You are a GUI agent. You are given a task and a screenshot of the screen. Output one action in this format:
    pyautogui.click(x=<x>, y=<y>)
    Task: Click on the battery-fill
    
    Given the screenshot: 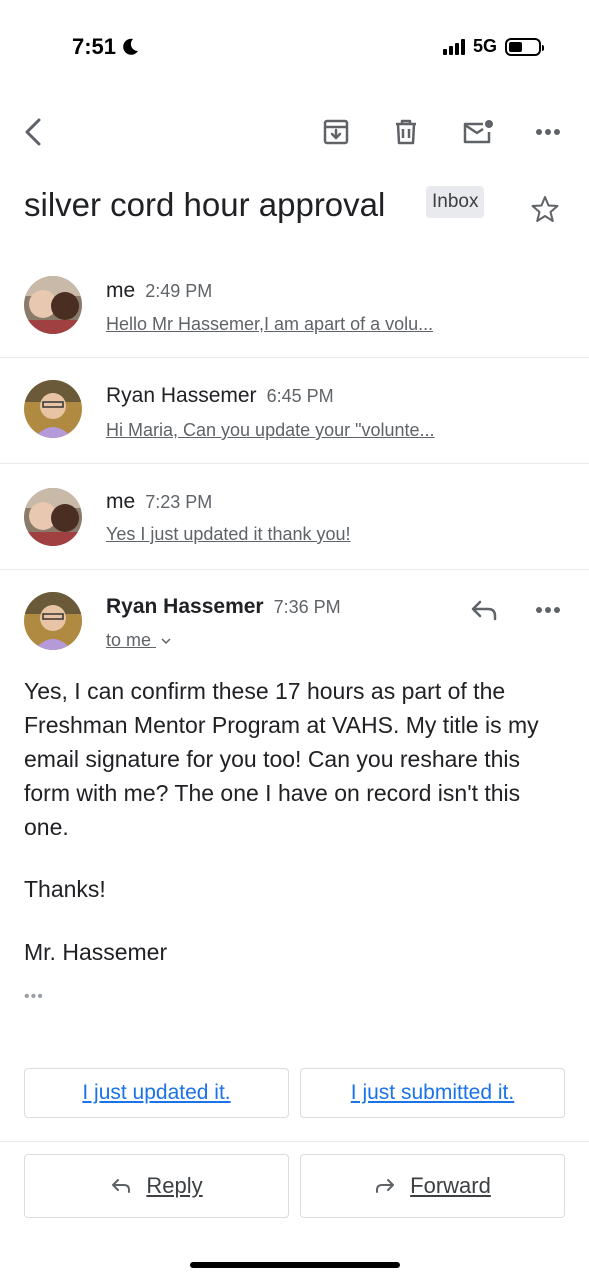 What is the action you would take?
    pyautogui.click(x=515, y=46)
    